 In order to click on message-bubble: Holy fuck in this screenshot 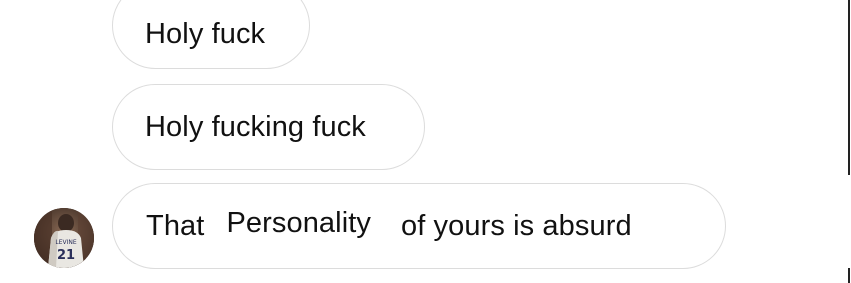, I will do `click(211, 34)`.